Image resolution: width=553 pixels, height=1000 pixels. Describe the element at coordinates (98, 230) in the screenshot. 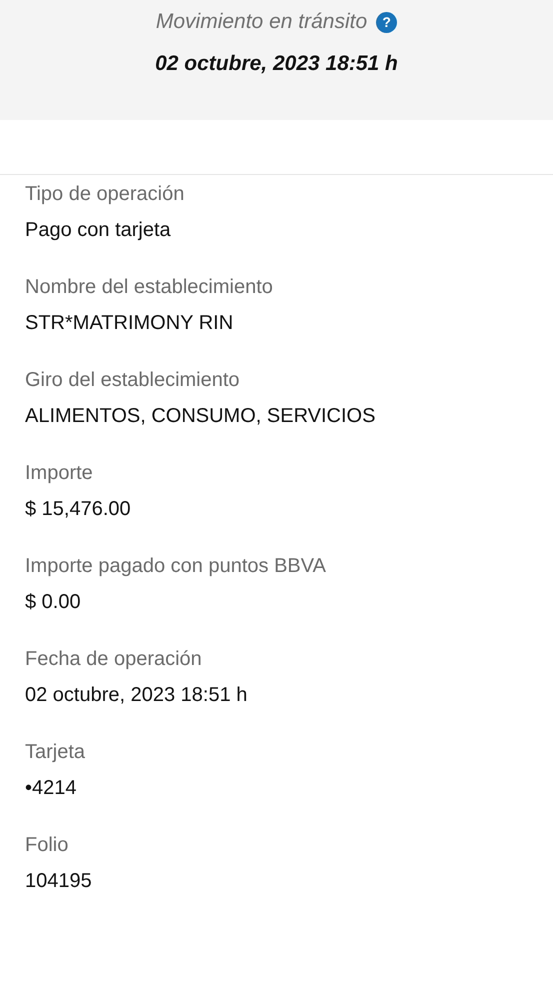

I see `field-value: Pago con tarjeta` at that location.